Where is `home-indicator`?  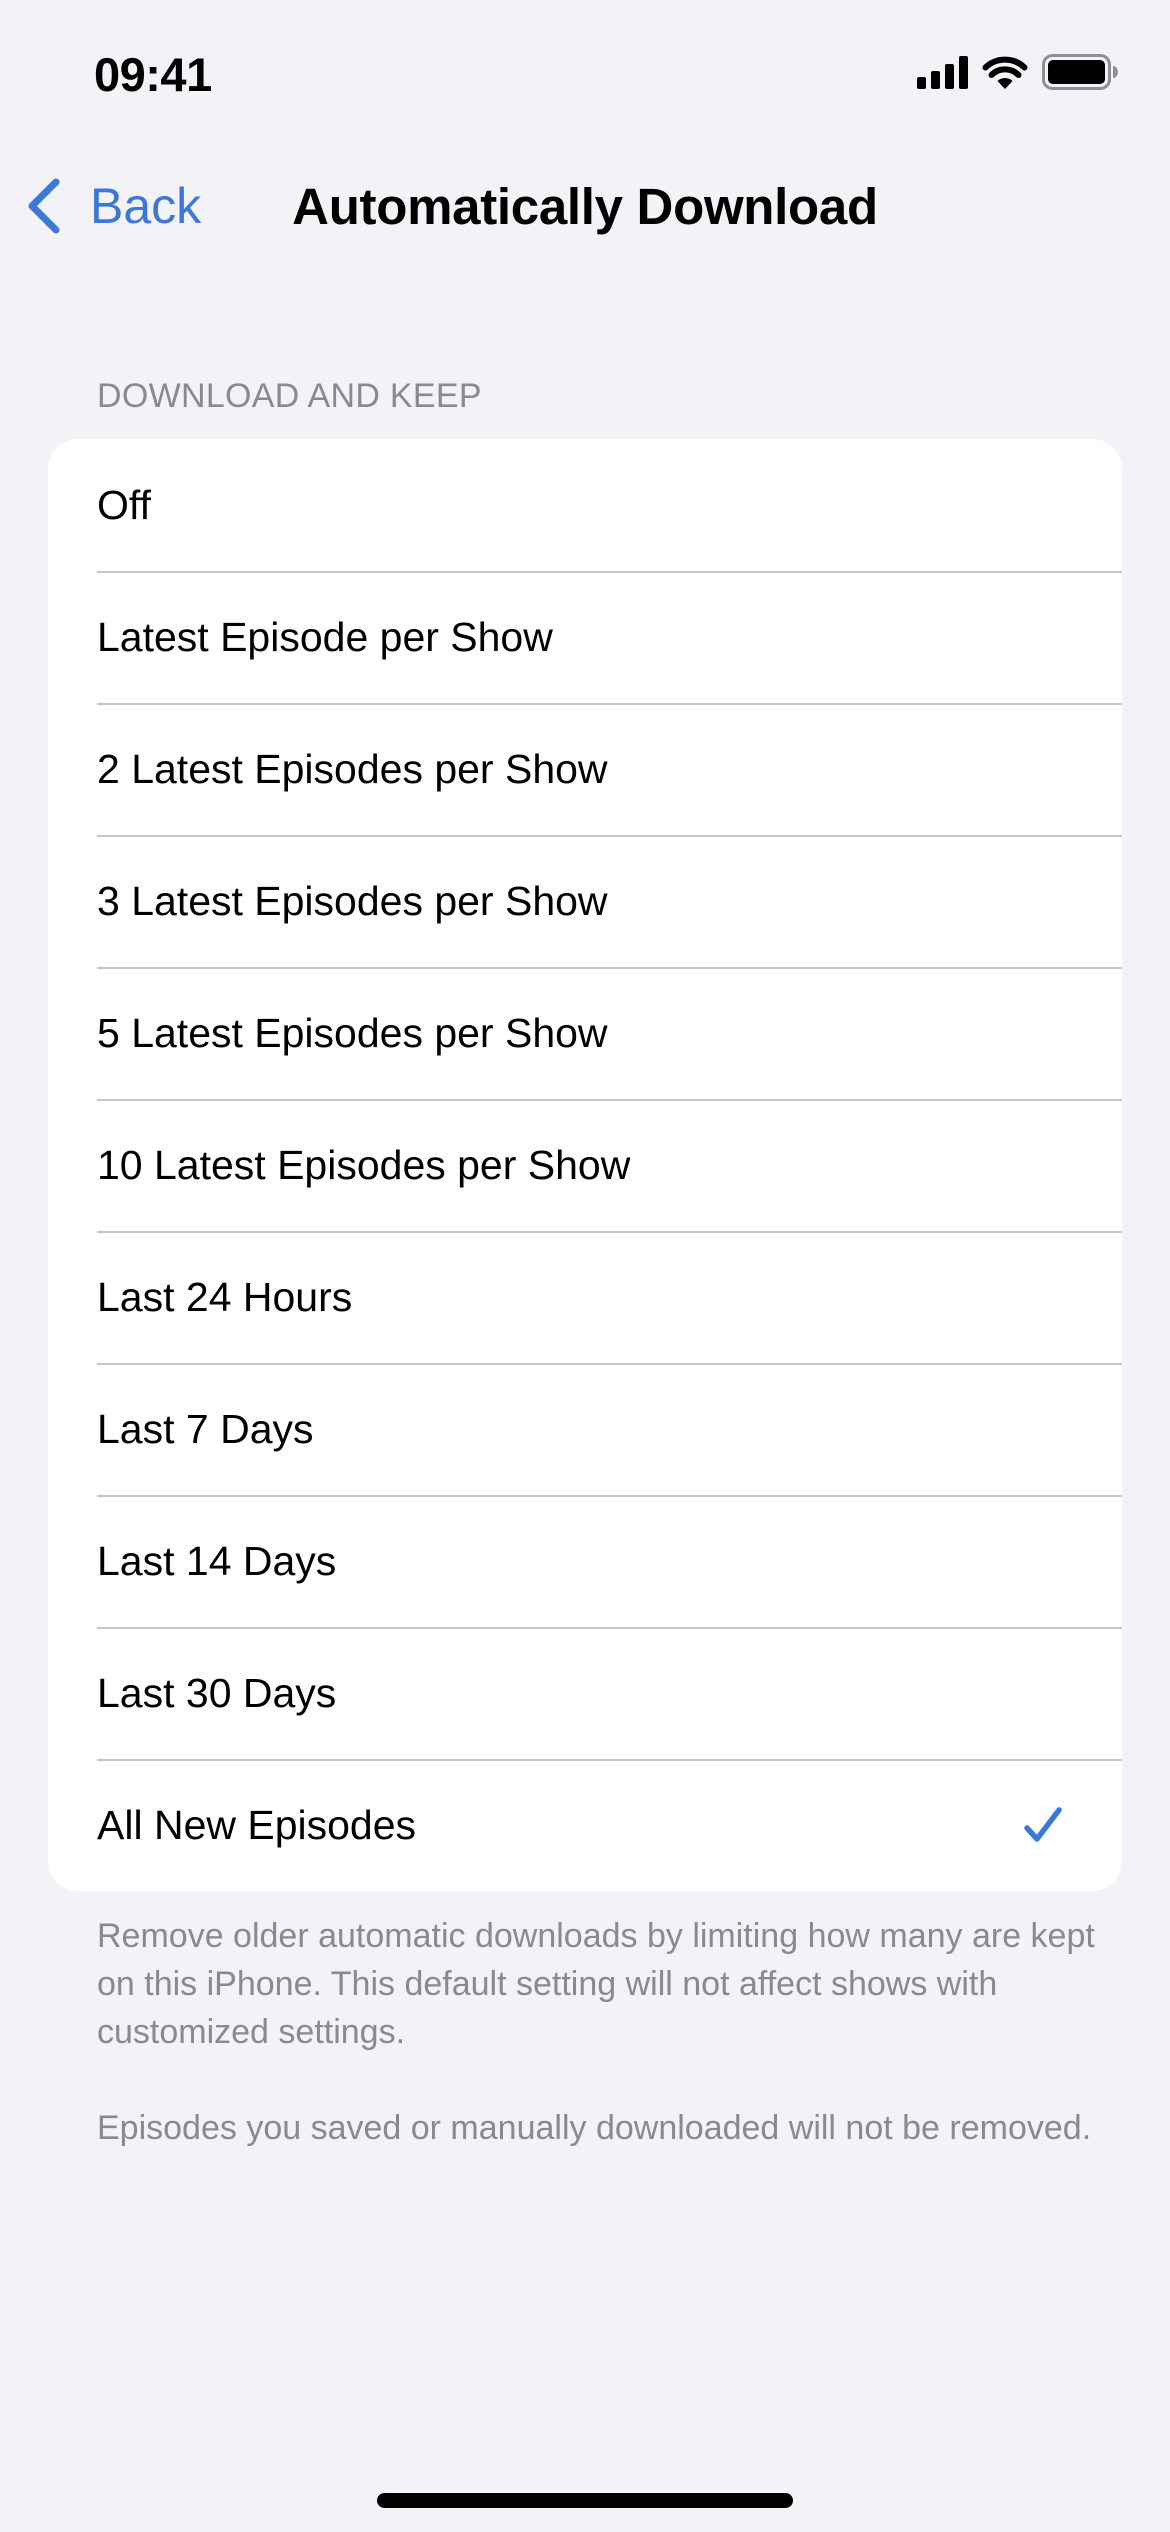 home-indicator is located at coordinates (585, 2500).